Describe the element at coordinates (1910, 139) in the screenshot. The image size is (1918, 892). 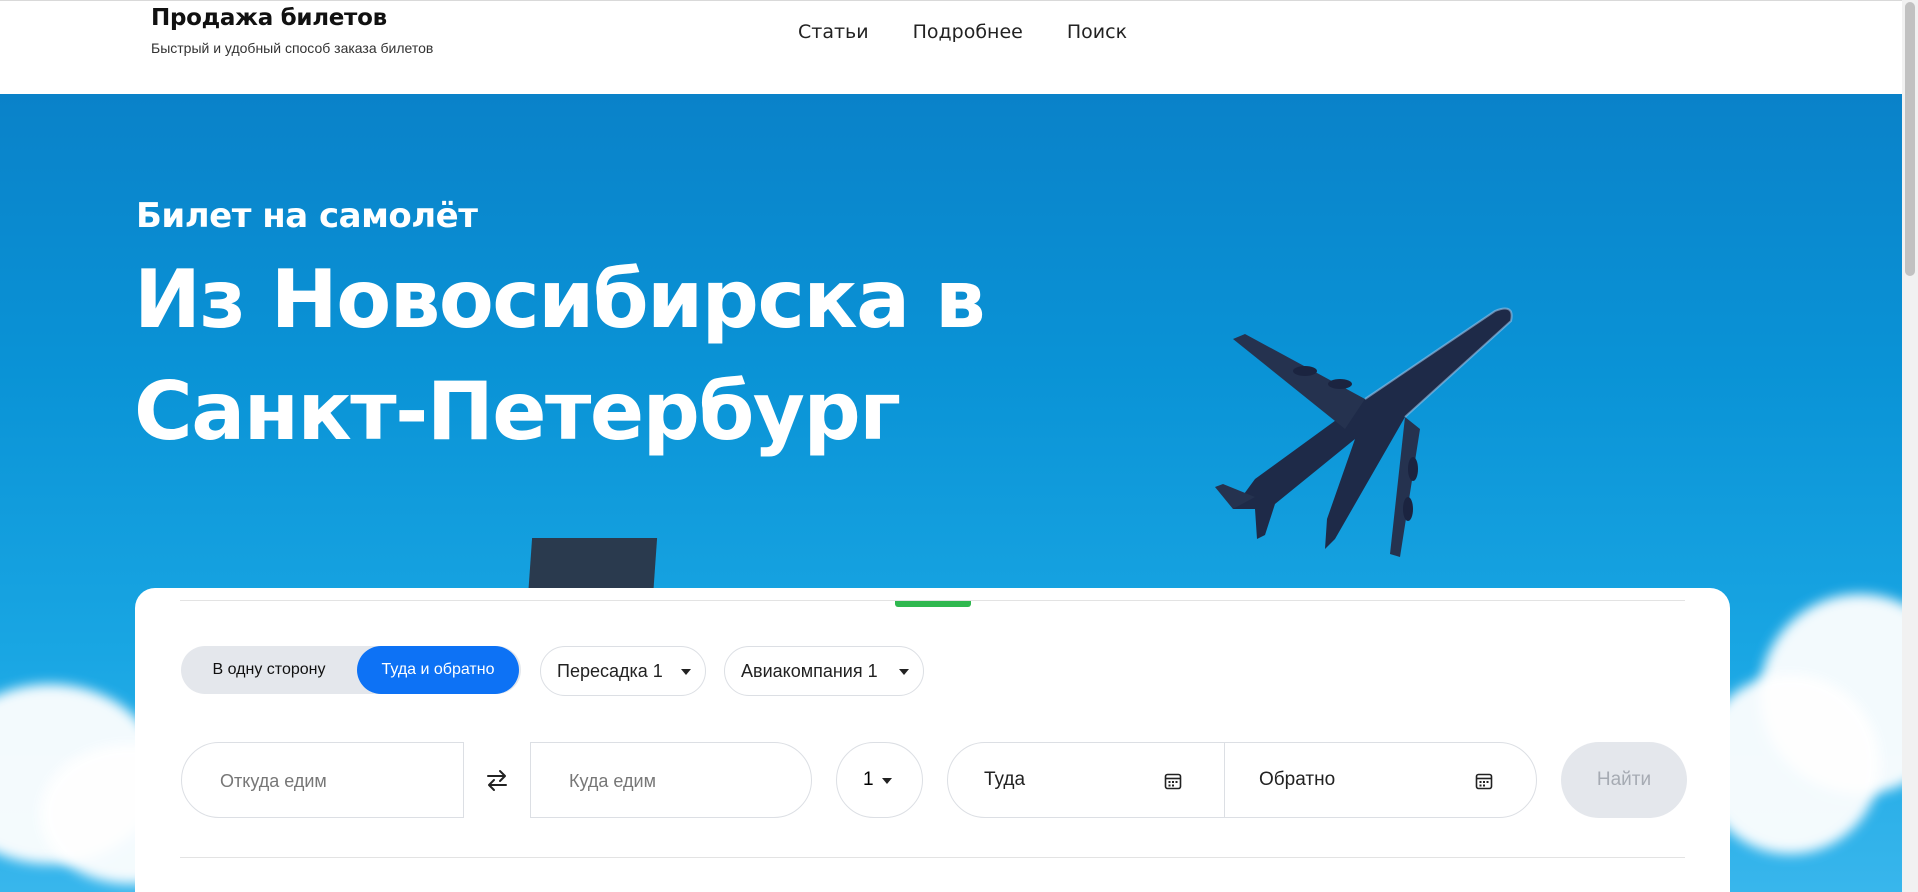
I see `scrollbar-thumb` at that location.